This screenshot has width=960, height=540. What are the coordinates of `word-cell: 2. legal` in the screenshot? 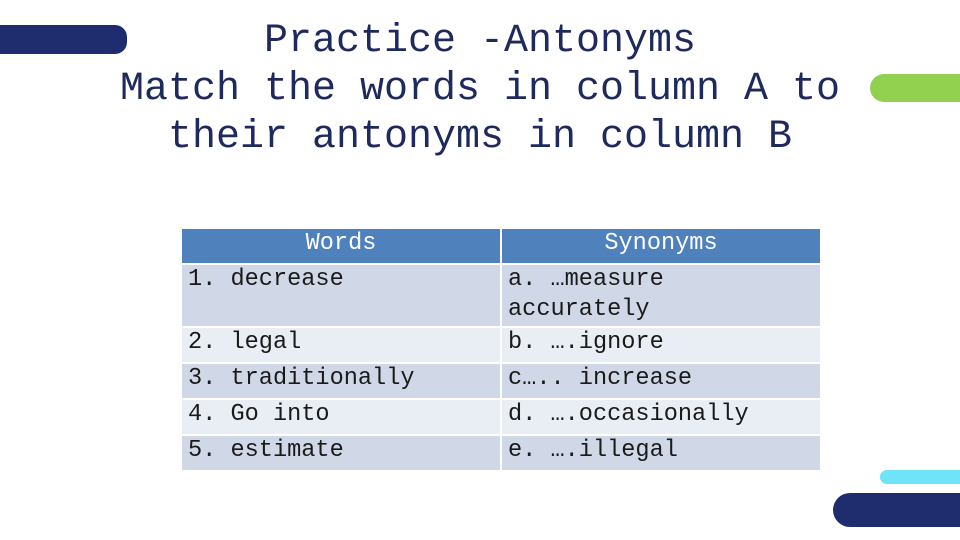 It's located at (341, 345).